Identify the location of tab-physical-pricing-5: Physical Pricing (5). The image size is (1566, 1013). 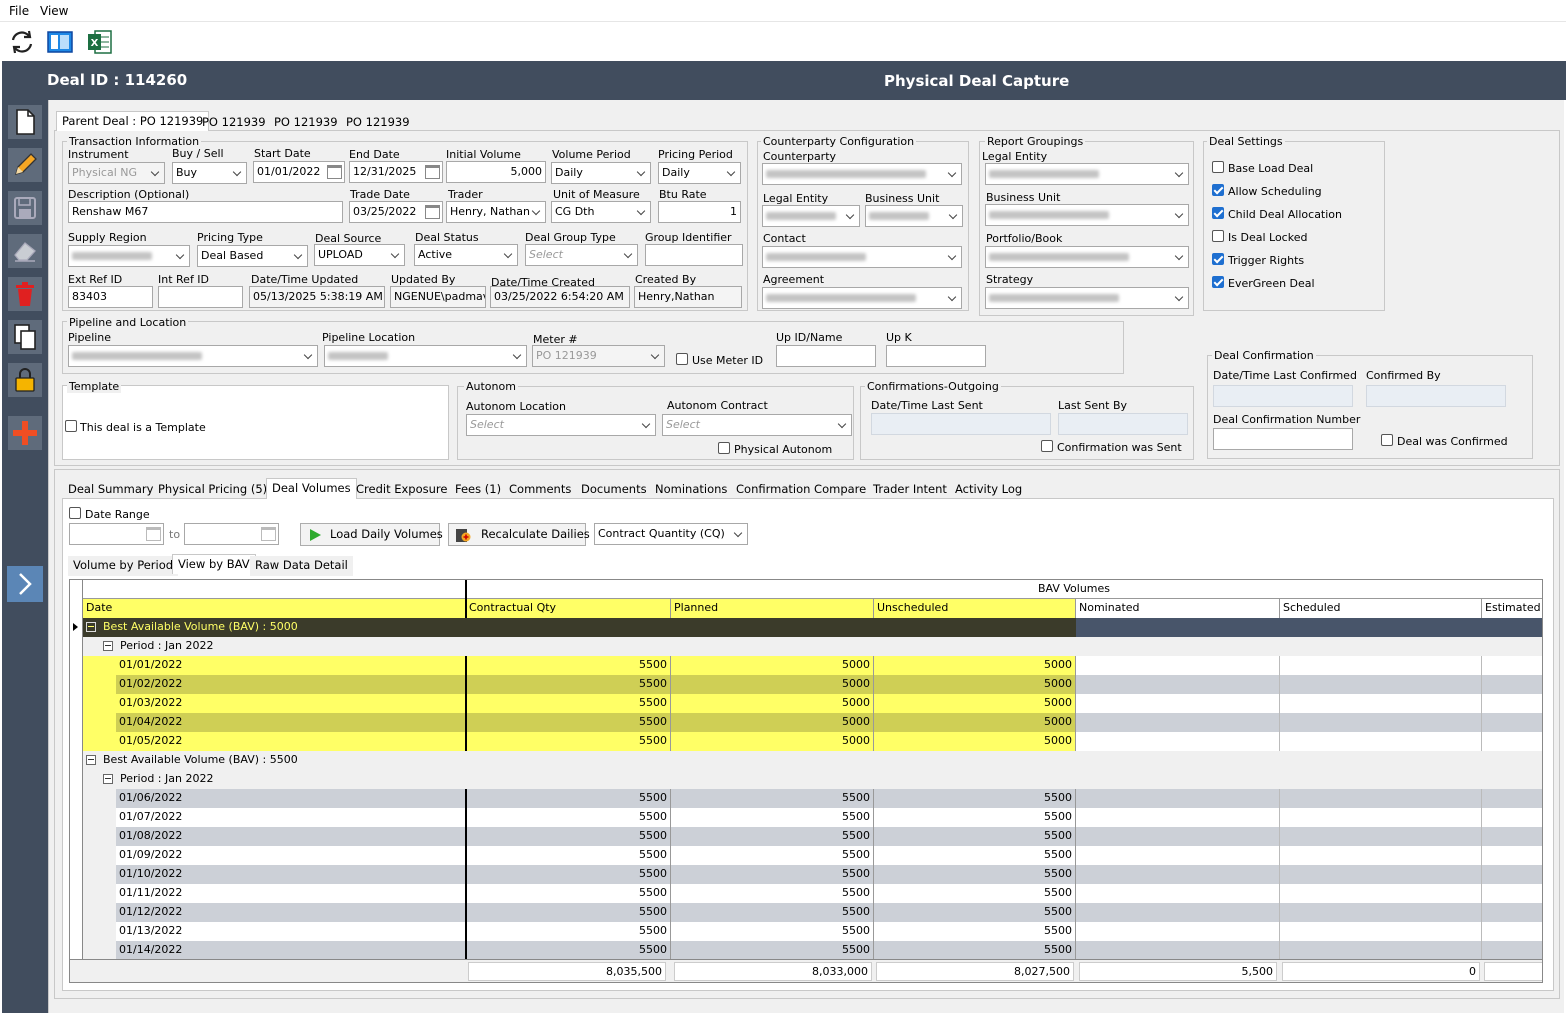
(212, 490).